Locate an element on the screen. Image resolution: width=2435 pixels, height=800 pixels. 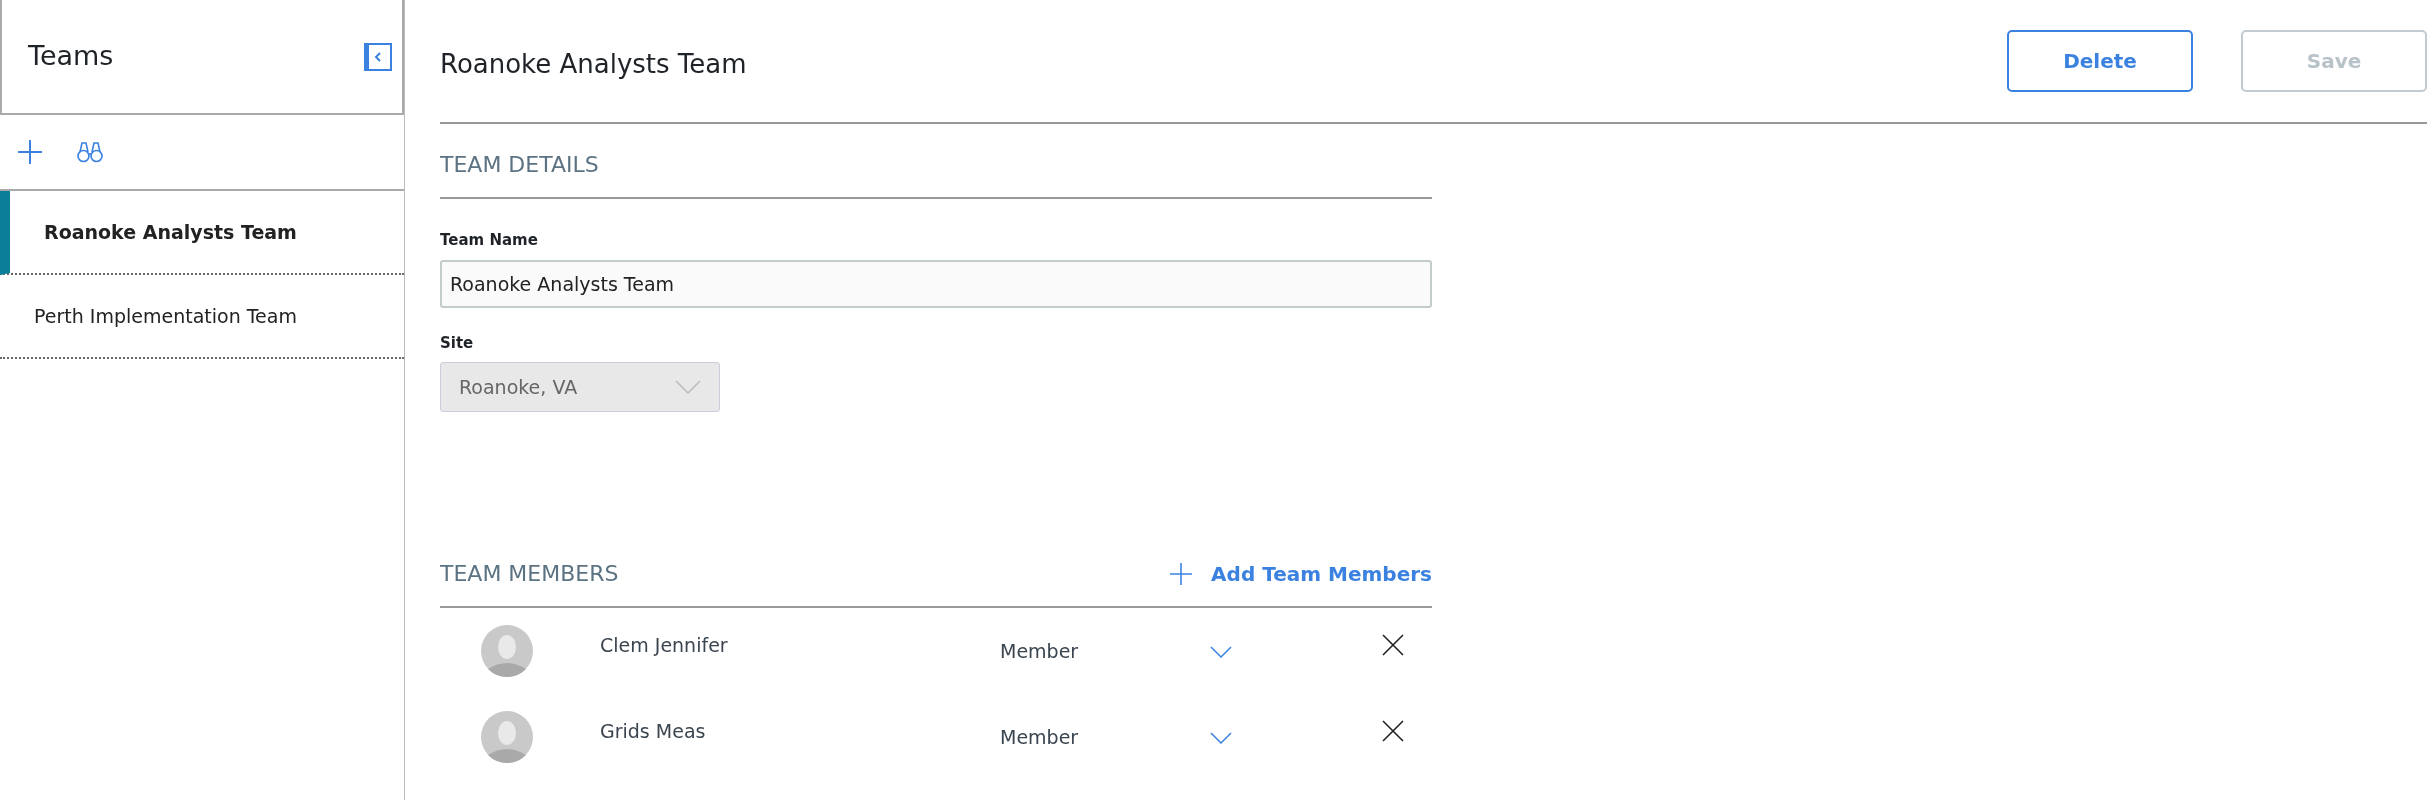
text-field: Roanoke Analysts Team is located at coordinates (936, 283).